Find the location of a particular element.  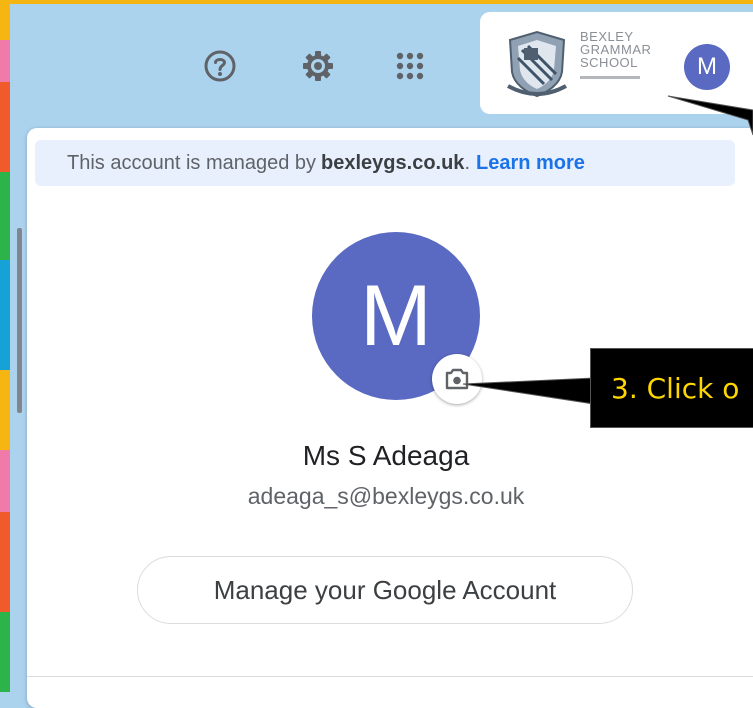

instruction-callout: 3. Click o is located at coordinates (671, 388).